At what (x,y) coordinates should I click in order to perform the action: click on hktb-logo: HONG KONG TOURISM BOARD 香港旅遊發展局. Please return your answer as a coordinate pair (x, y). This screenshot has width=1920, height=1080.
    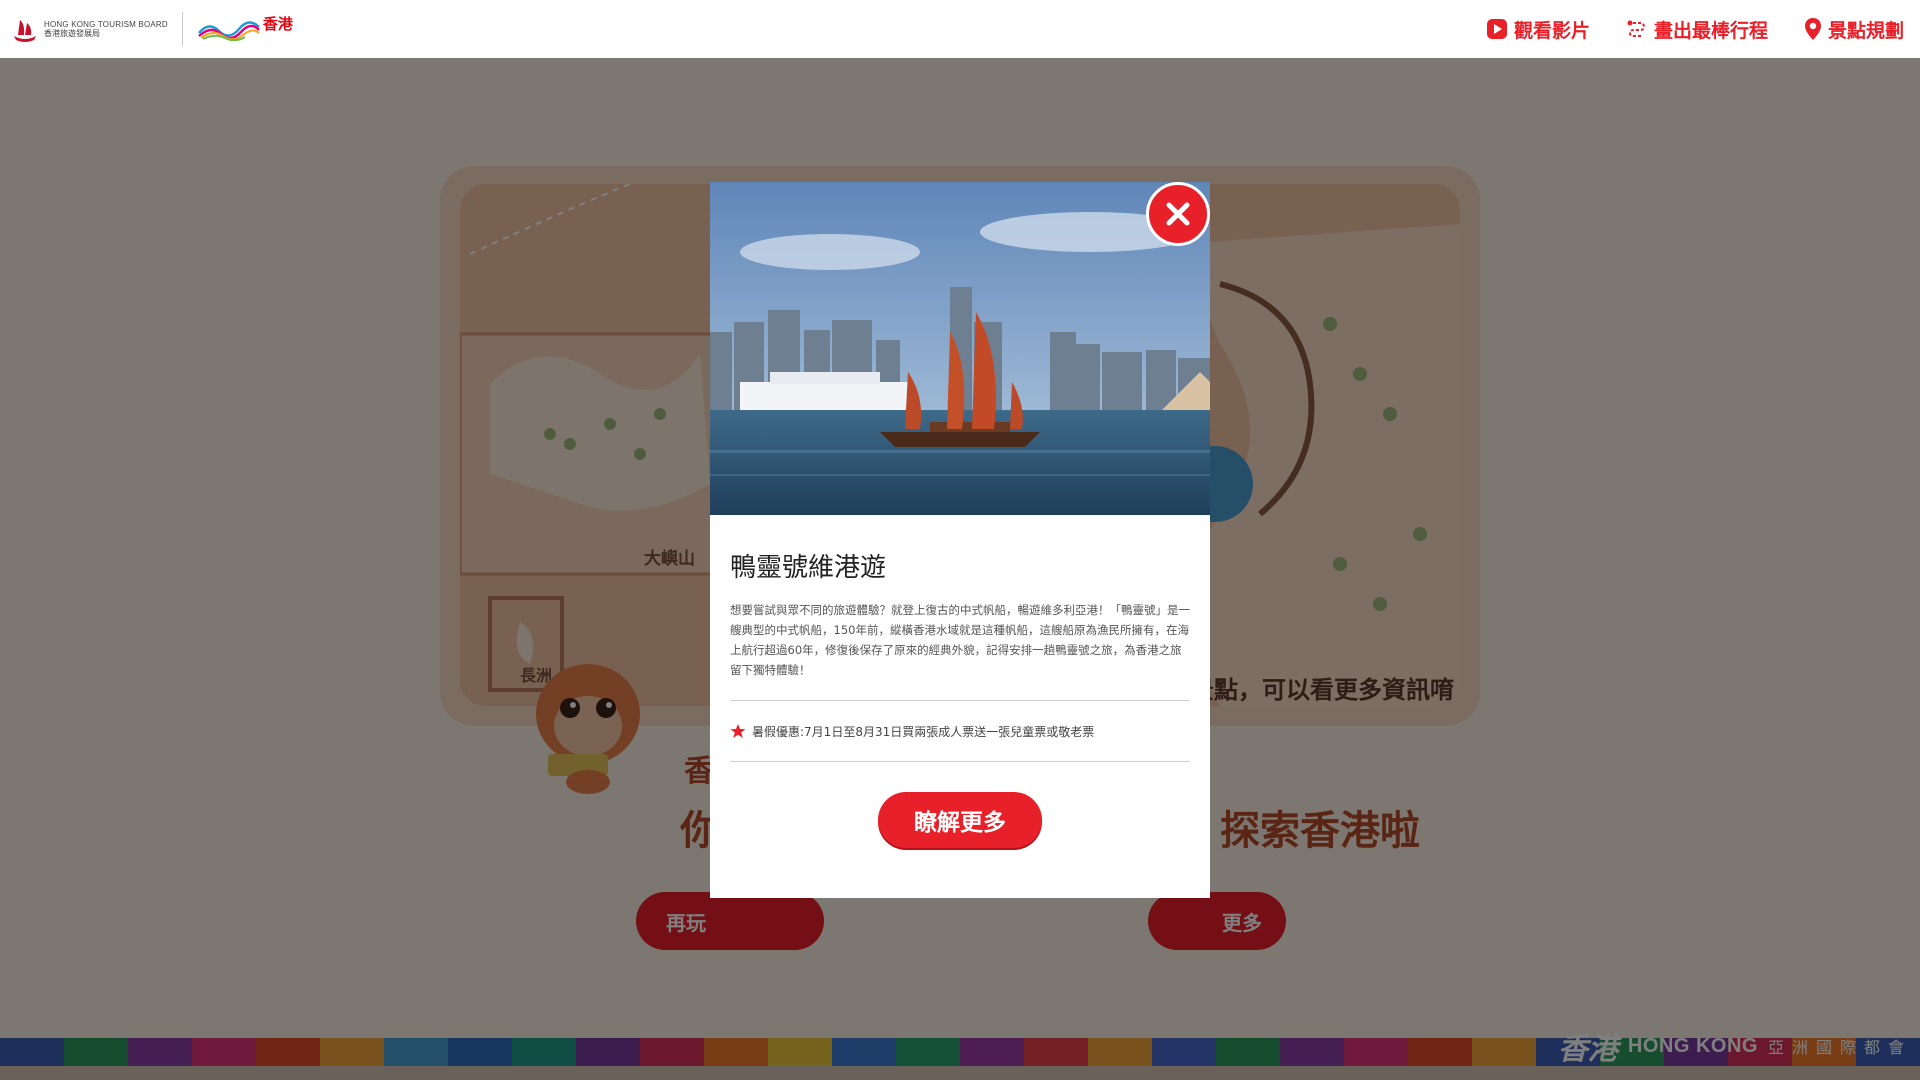
    Looking at the image, I should click on (89, 29).